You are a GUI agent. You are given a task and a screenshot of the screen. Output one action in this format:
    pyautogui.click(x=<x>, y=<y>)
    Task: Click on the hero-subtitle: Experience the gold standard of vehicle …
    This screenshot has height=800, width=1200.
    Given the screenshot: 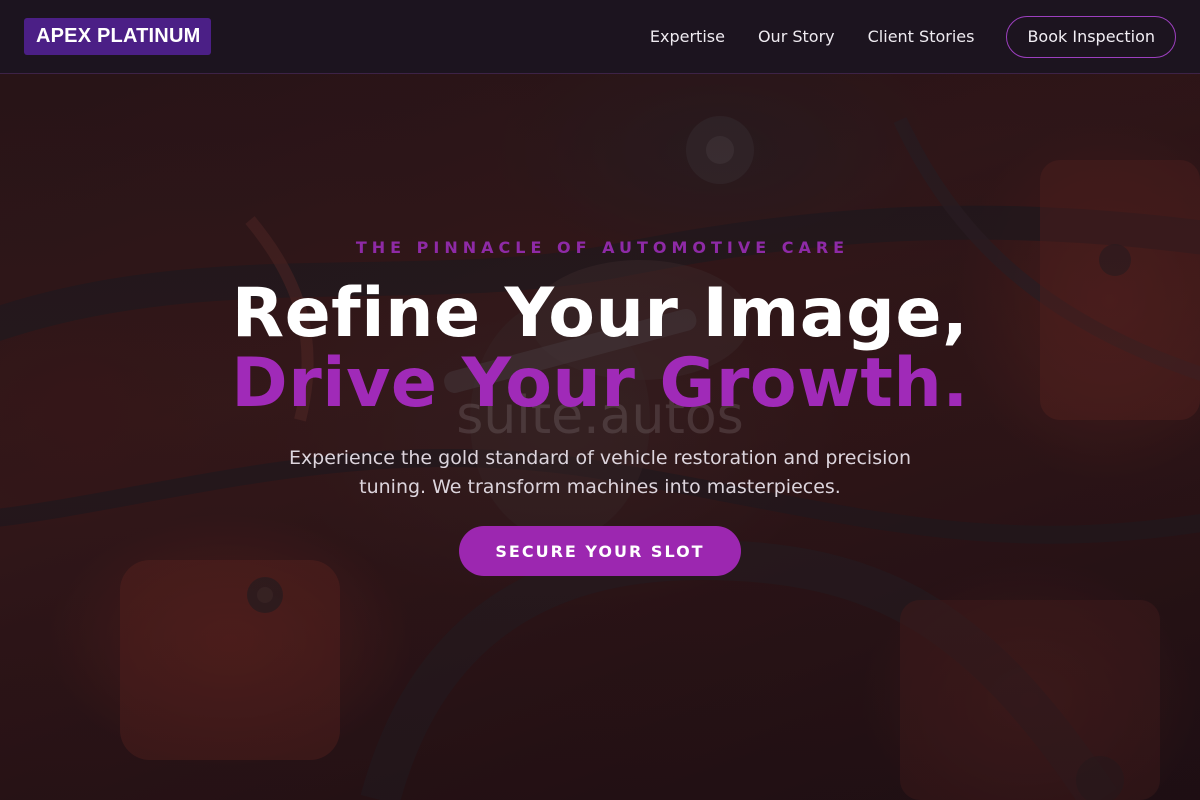 What is the action you would take?
    pyautogui.click(x=600, y=472)
    